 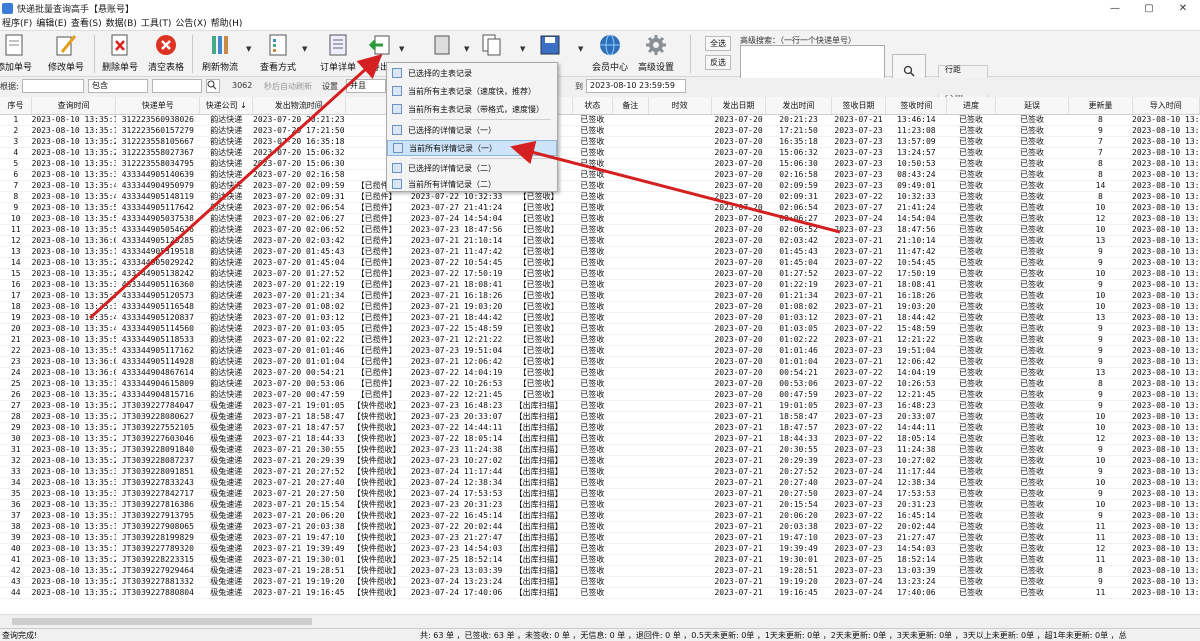 What do you see at coordinates (739, 106) in the screenshot?
I see `column-header: 发出日期` at bounding box center [739, 106].